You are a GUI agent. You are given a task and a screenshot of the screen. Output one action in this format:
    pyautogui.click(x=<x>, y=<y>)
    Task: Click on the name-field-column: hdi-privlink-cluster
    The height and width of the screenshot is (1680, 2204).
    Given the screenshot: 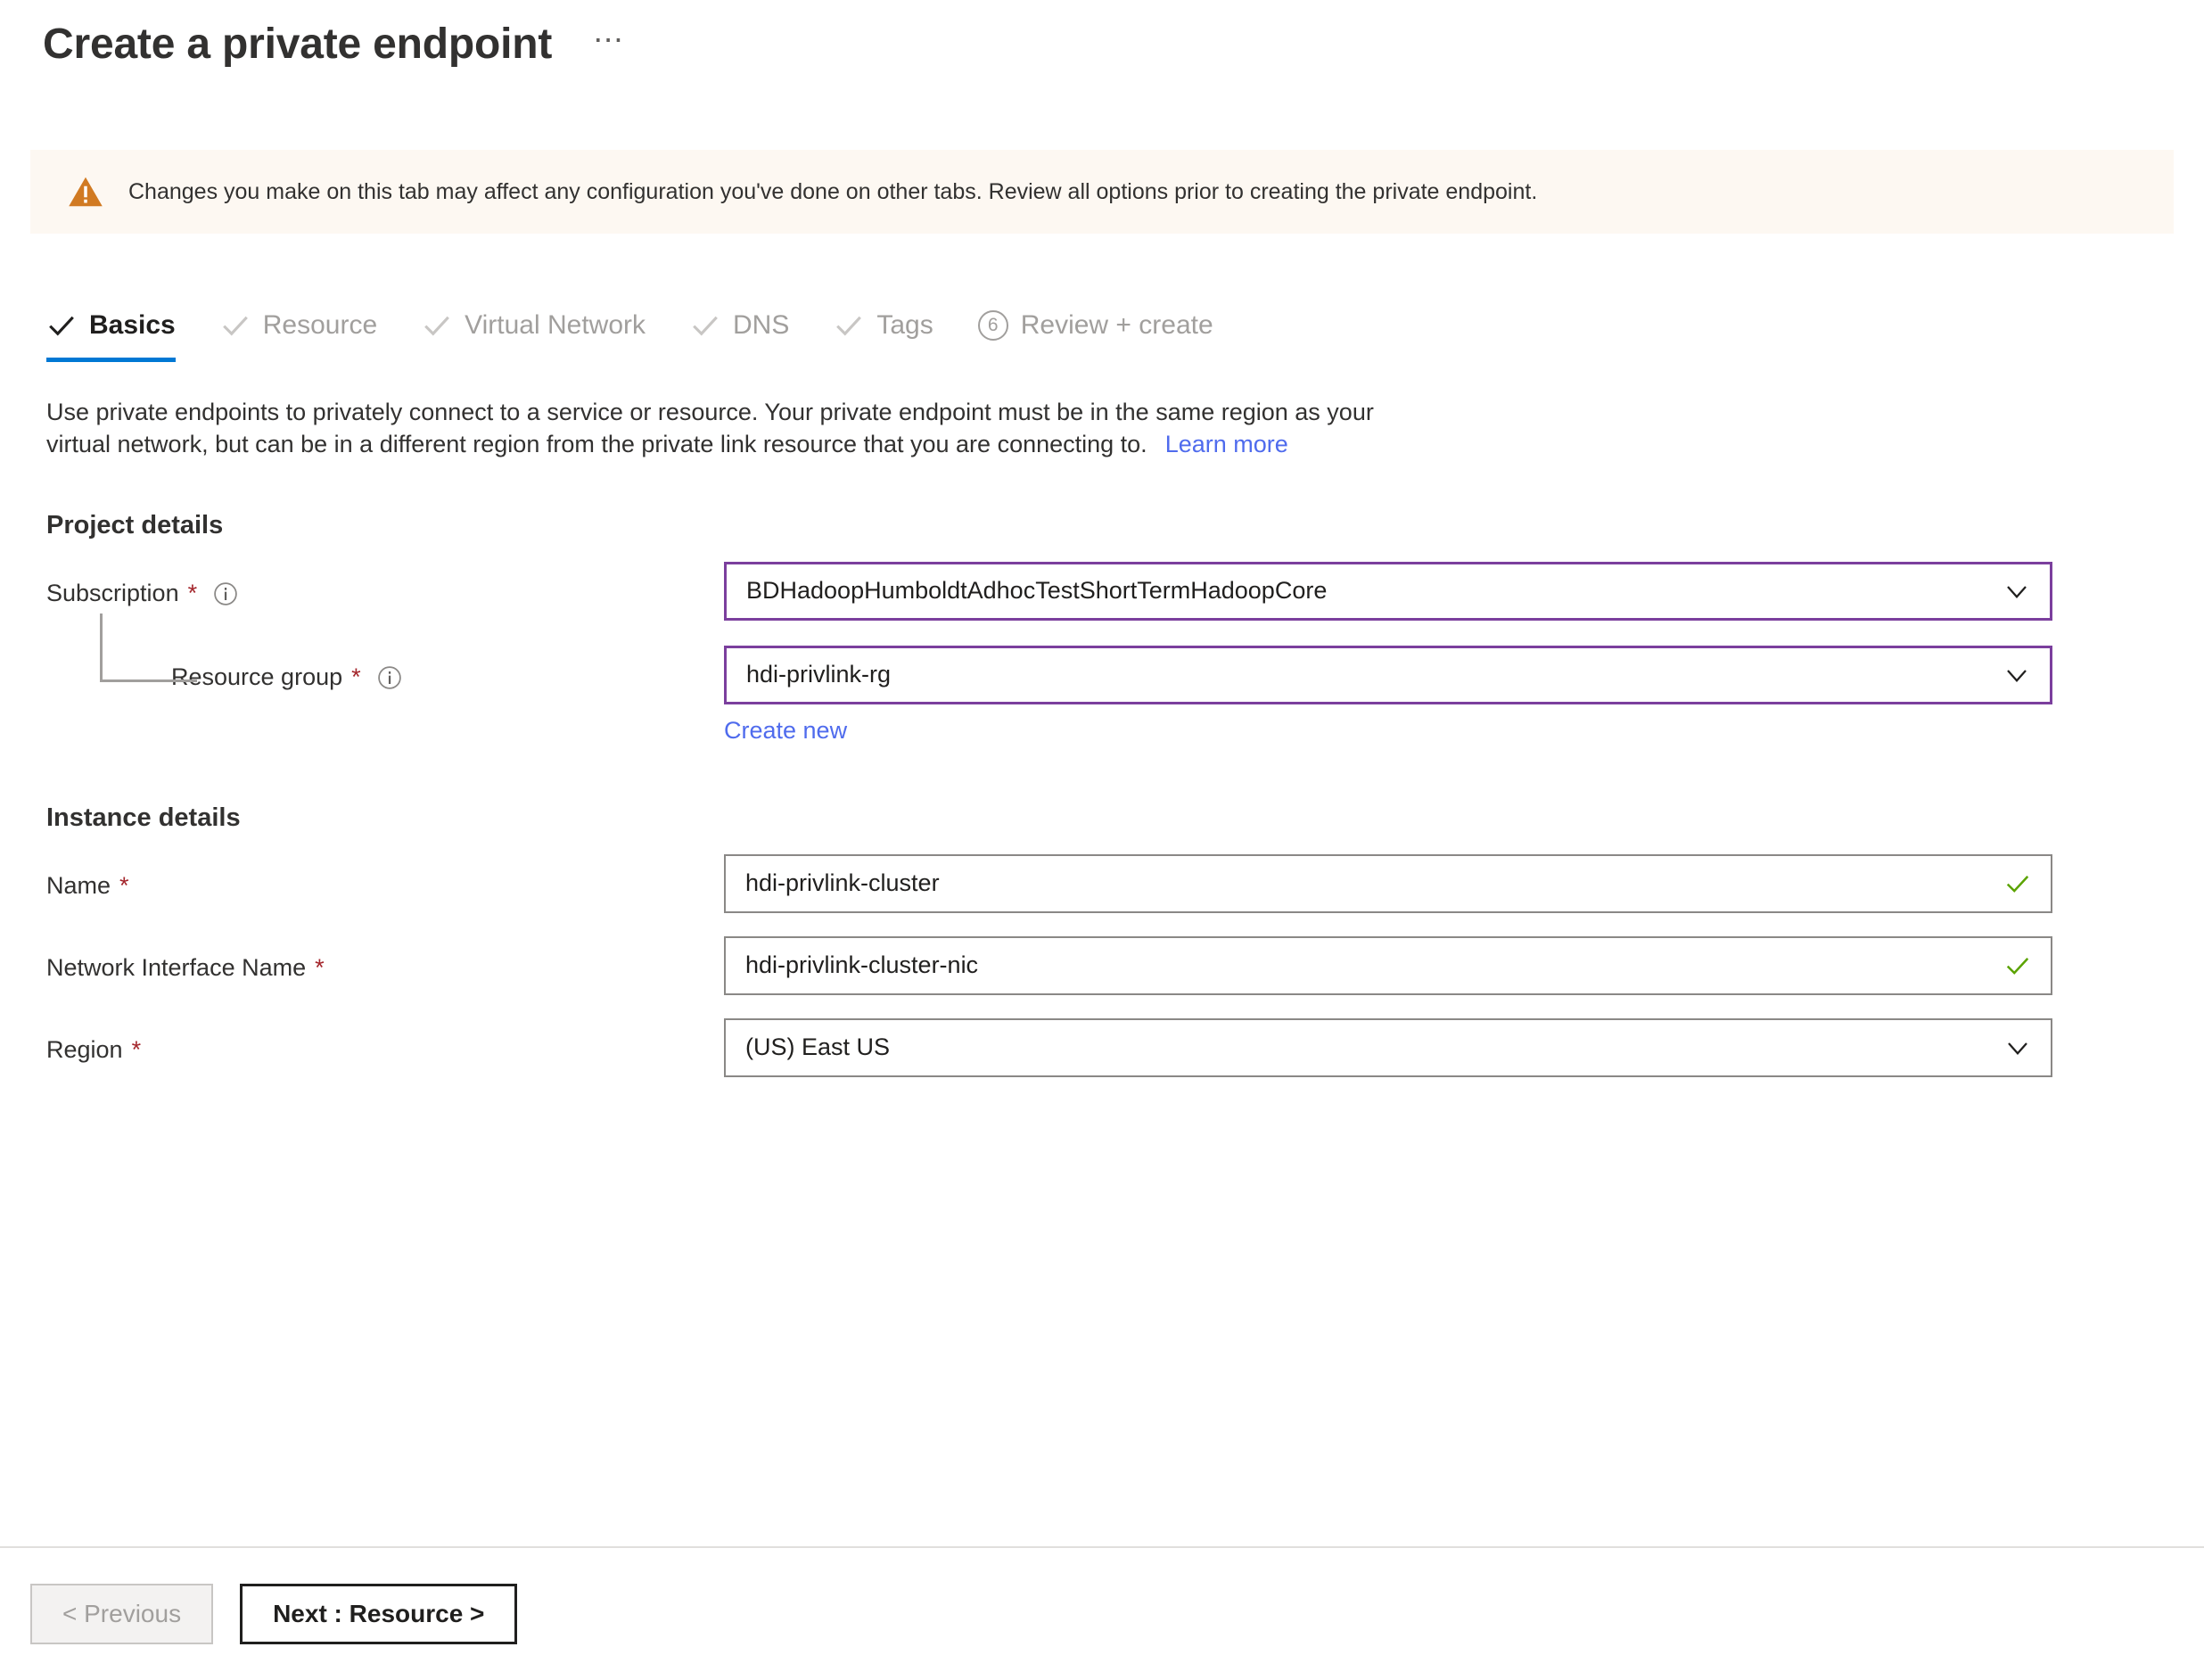 What is the action you would take?
    pyautogui.click(x=1388, y=883)
    